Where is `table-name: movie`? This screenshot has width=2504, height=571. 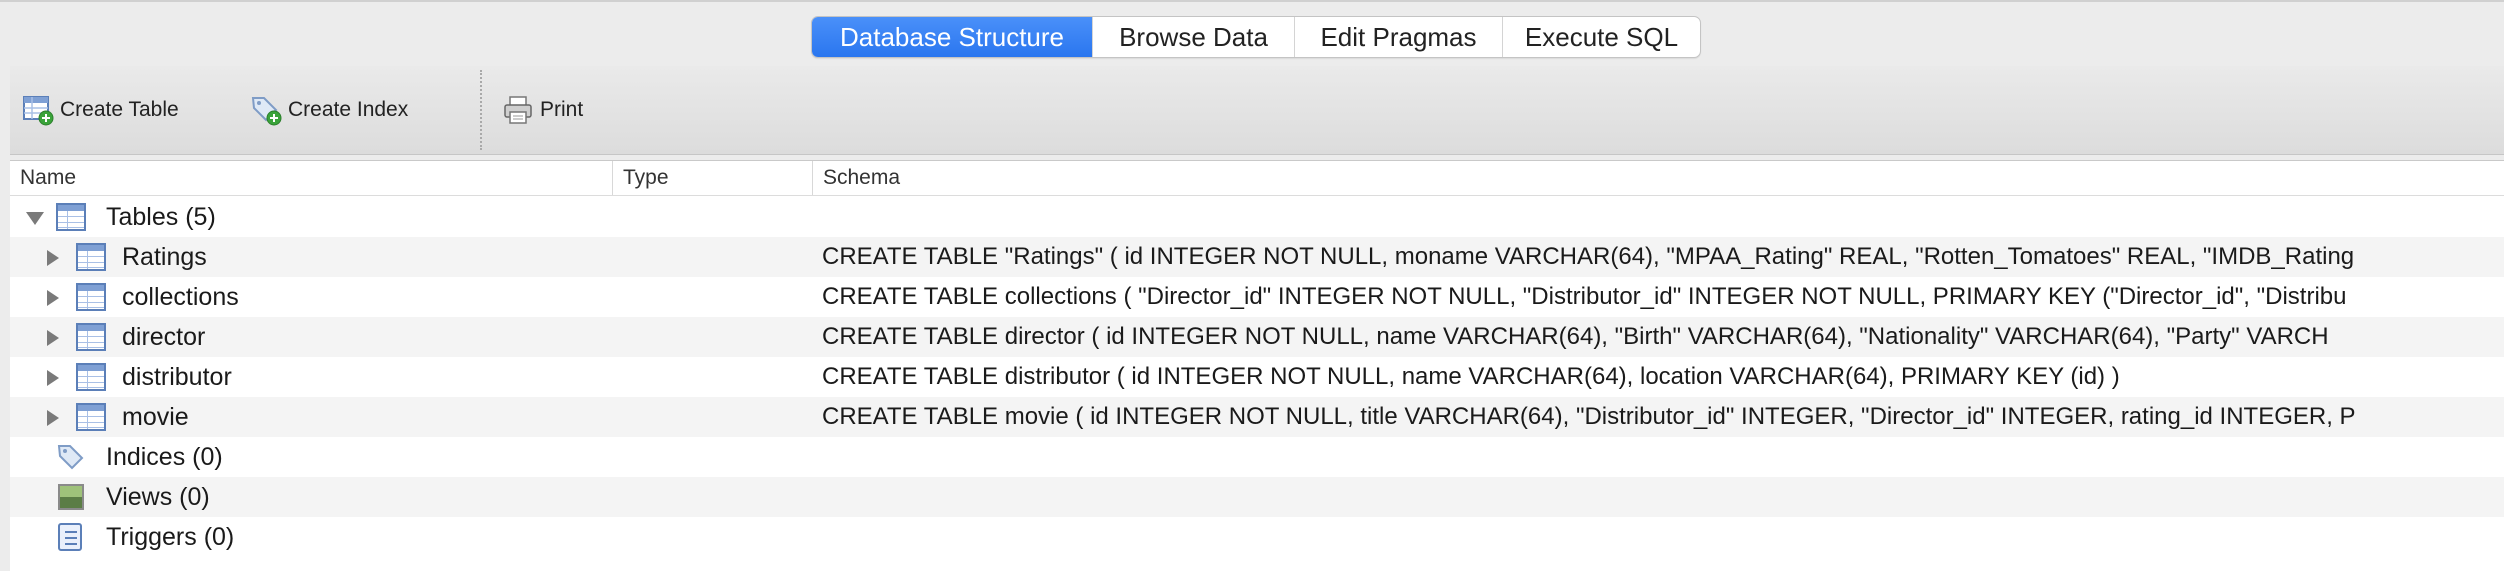 table-name: movie is located at coordinates (155, 417).